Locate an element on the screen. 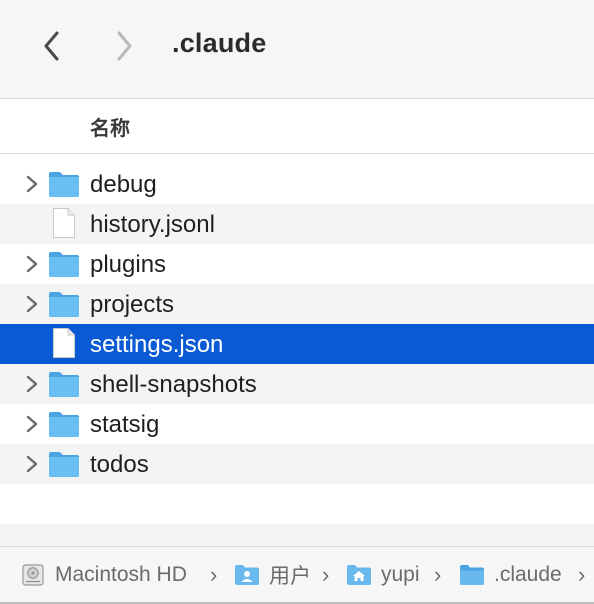 This screenshot has width=594, height=604. back-button is located at coordinates (52, 46).